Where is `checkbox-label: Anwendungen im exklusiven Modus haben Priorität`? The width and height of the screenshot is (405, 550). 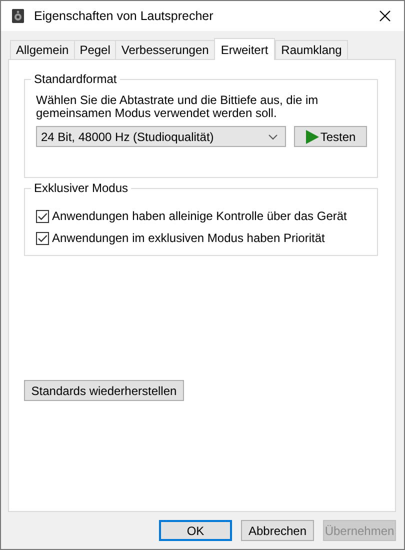
checkbox-label: Anwendungen im exklusiven Modus haben Priorität is located at coordinates (188, 238).